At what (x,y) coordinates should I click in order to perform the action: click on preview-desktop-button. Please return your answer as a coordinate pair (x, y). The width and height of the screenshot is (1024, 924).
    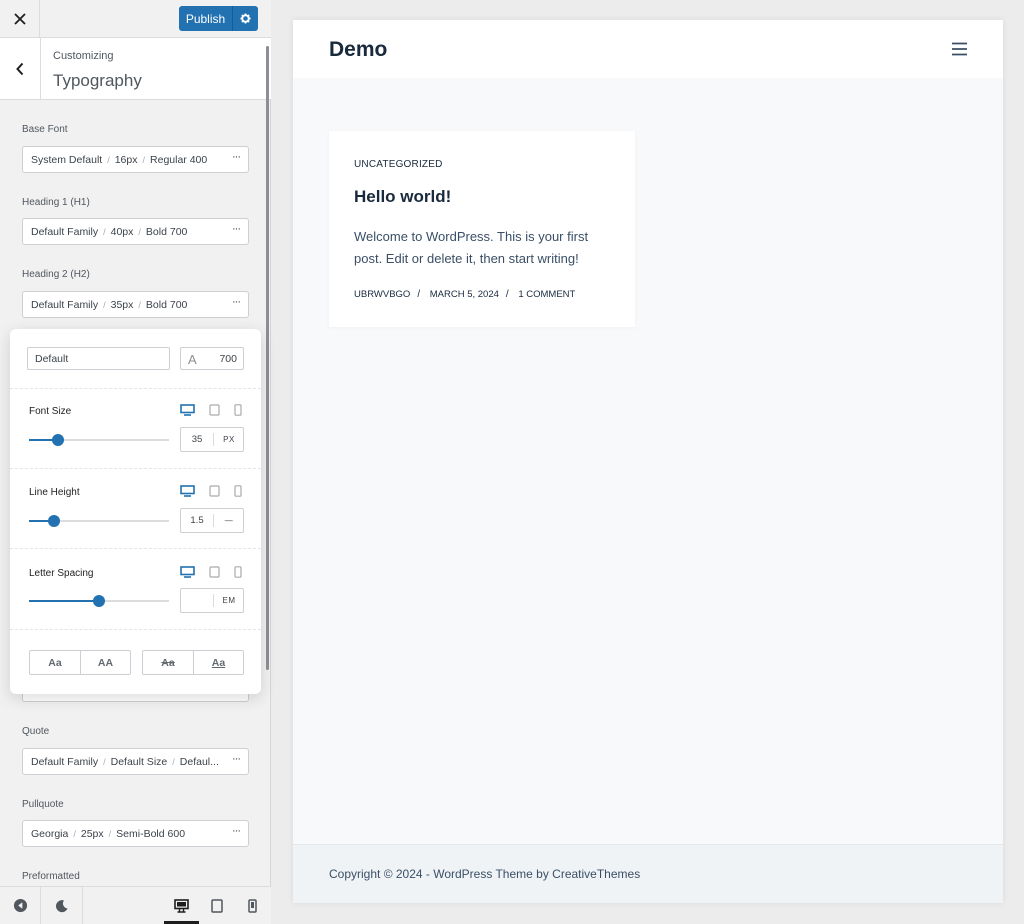
    Looking at the image, I should click on (181, 905).